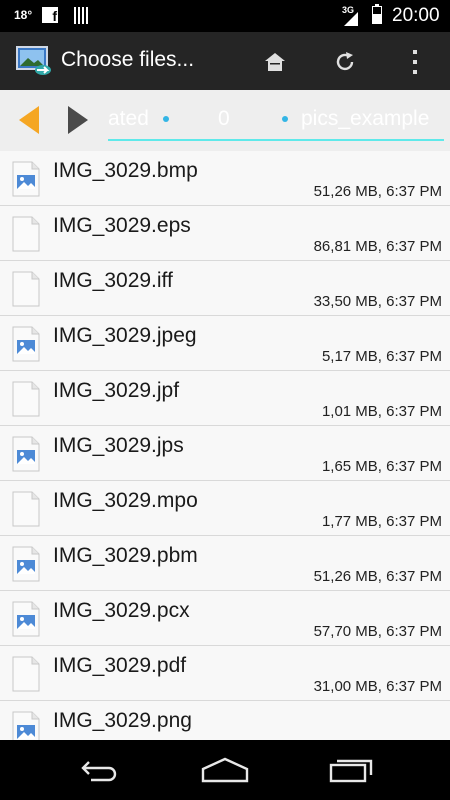 Image resolution: width=450 pixels, height=800 pixels. What do you see at coordinates (381, 356) in the screenshot?
I see `file-meta: 5,17 MB, 6:37 PM` at bounding box center [381, 356].